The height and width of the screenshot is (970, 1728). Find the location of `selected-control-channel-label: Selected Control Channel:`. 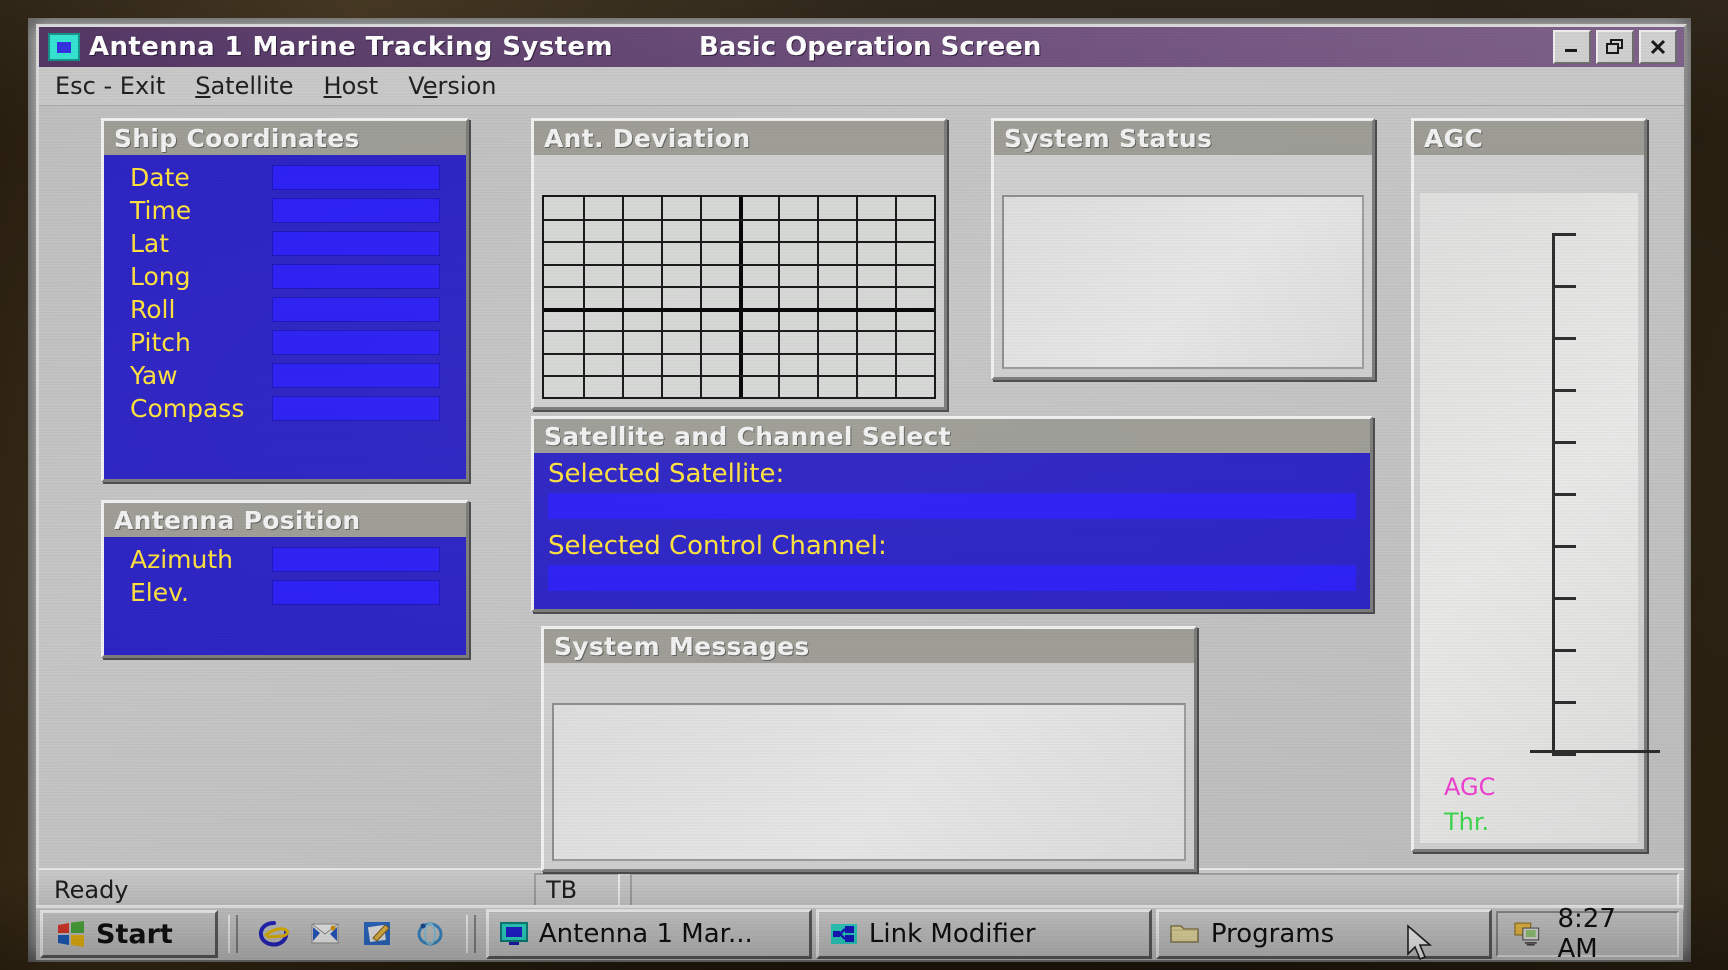

selected-control-channel-label: Selected Control Channel: is located at coordinates (717, 546).